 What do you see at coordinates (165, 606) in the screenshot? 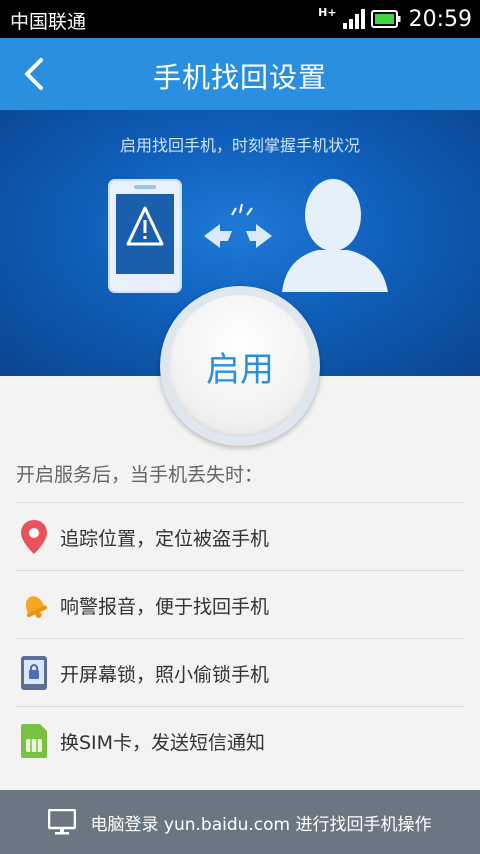
I see `feature-text: 响警报音，便于找回手机` at bounding box center [165, 606].